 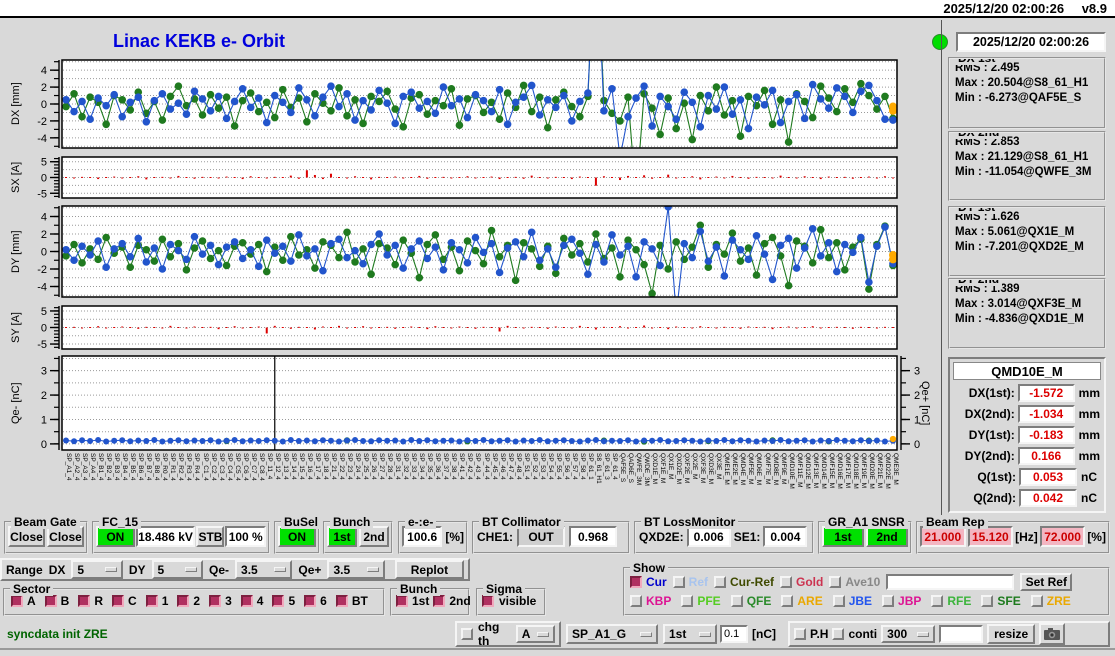 What do you see at coordinates (246, 601) in the screenshot?
I see `sector-4-checkbox` at bounding box center [246, 601].